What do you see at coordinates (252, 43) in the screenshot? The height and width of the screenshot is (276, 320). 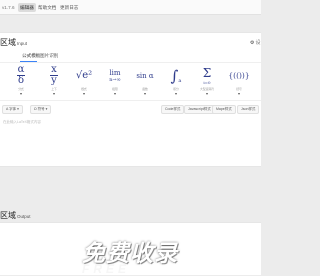 I see `gear-icon: ⚙` at bounding box center [252, 43].